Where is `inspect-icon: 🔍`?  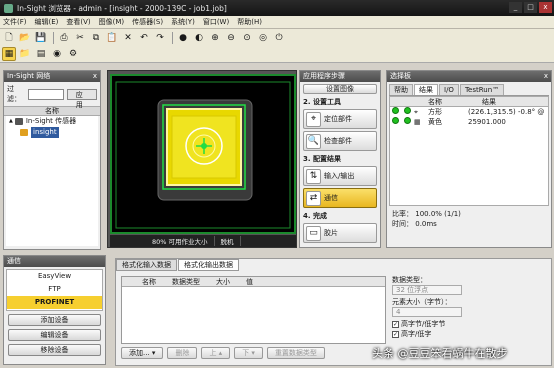 inspect-icon: 🔍 is located at coordinates (313, 141).